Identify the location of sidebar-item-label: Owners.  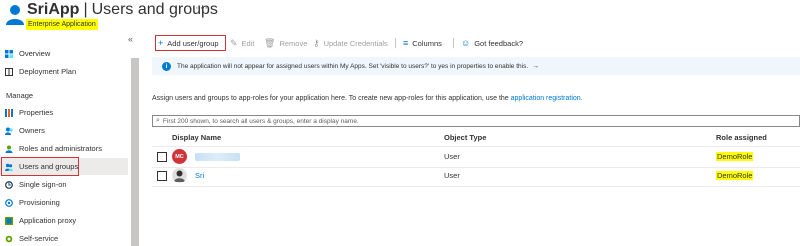
(32, 130).